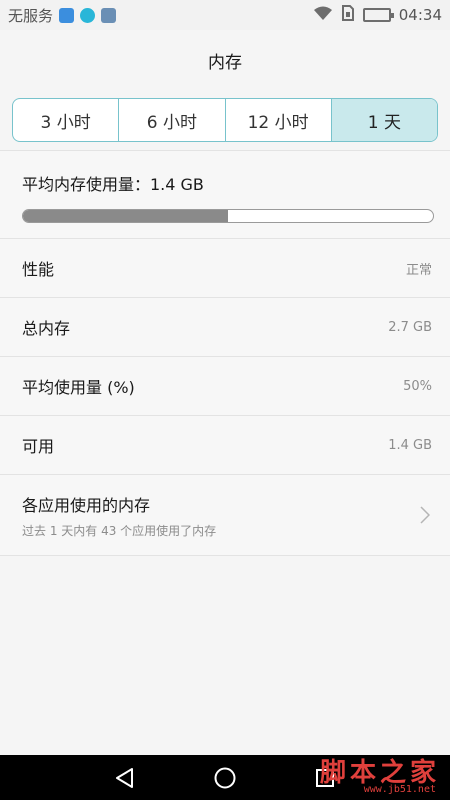 The image size is (450, 800). I want to click on tab-12-hours: 12 小时, so click(279, 120).